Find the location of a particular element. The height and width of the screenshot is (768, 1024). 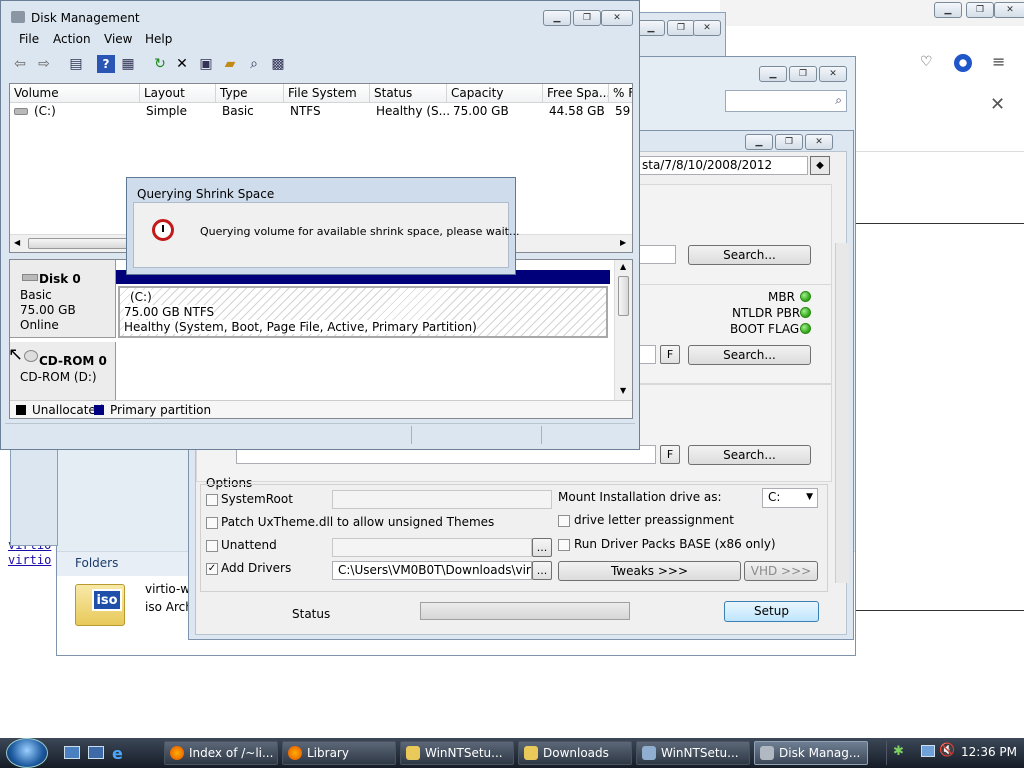

switch-windows-icon is located at coordinates (96, 752).